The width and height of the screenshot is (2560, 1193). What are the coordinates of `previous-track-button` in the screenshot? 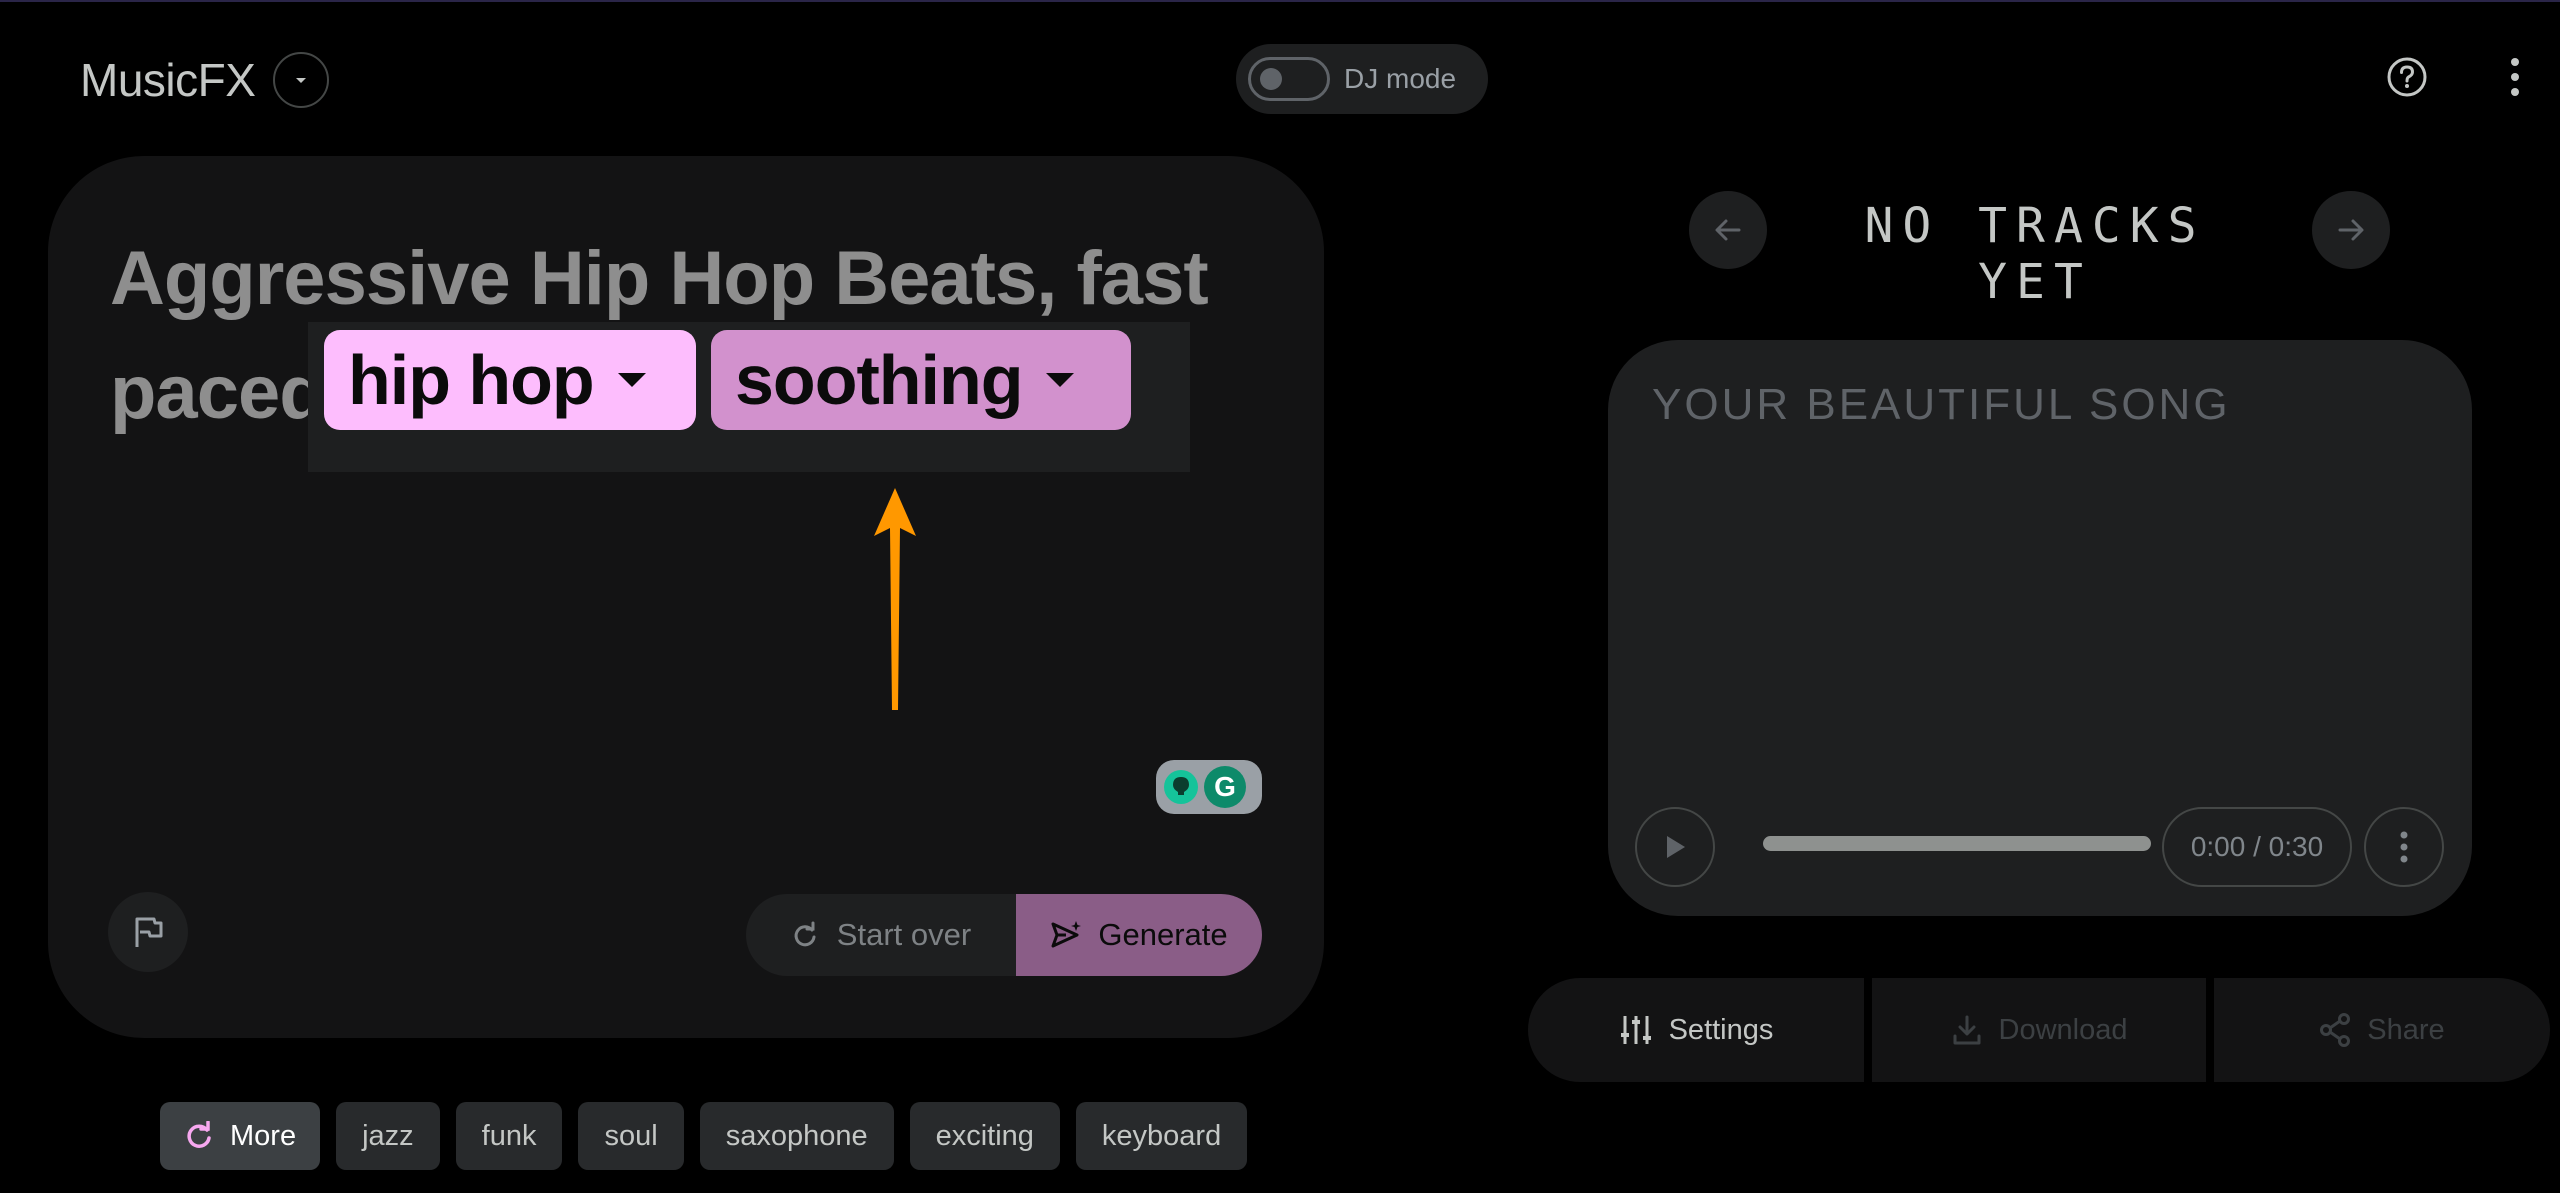 It's located at (1728, 230).